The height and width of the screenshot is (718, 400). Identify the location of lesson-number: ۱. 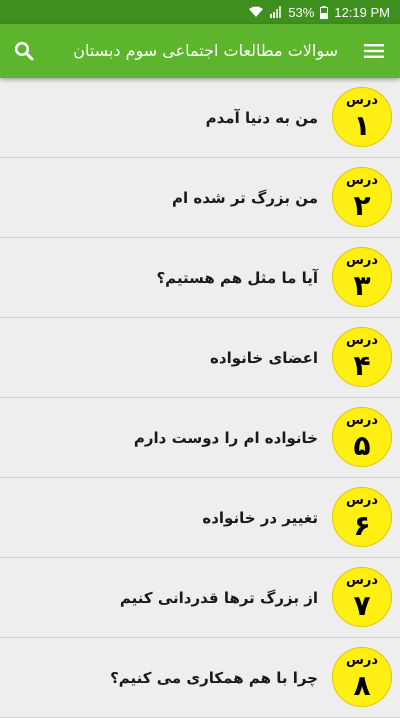
(362, 125).